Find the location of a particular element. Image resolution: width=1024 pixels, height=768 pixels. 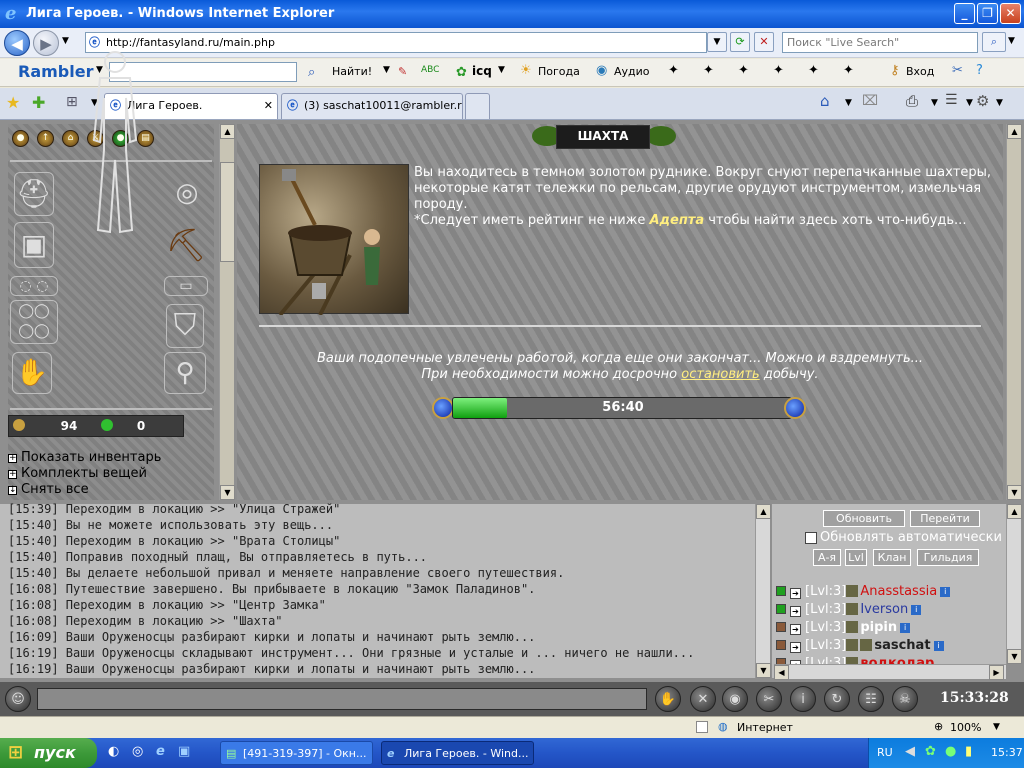

search-options-icon: ▼ is located at coordinates (1011, 41).